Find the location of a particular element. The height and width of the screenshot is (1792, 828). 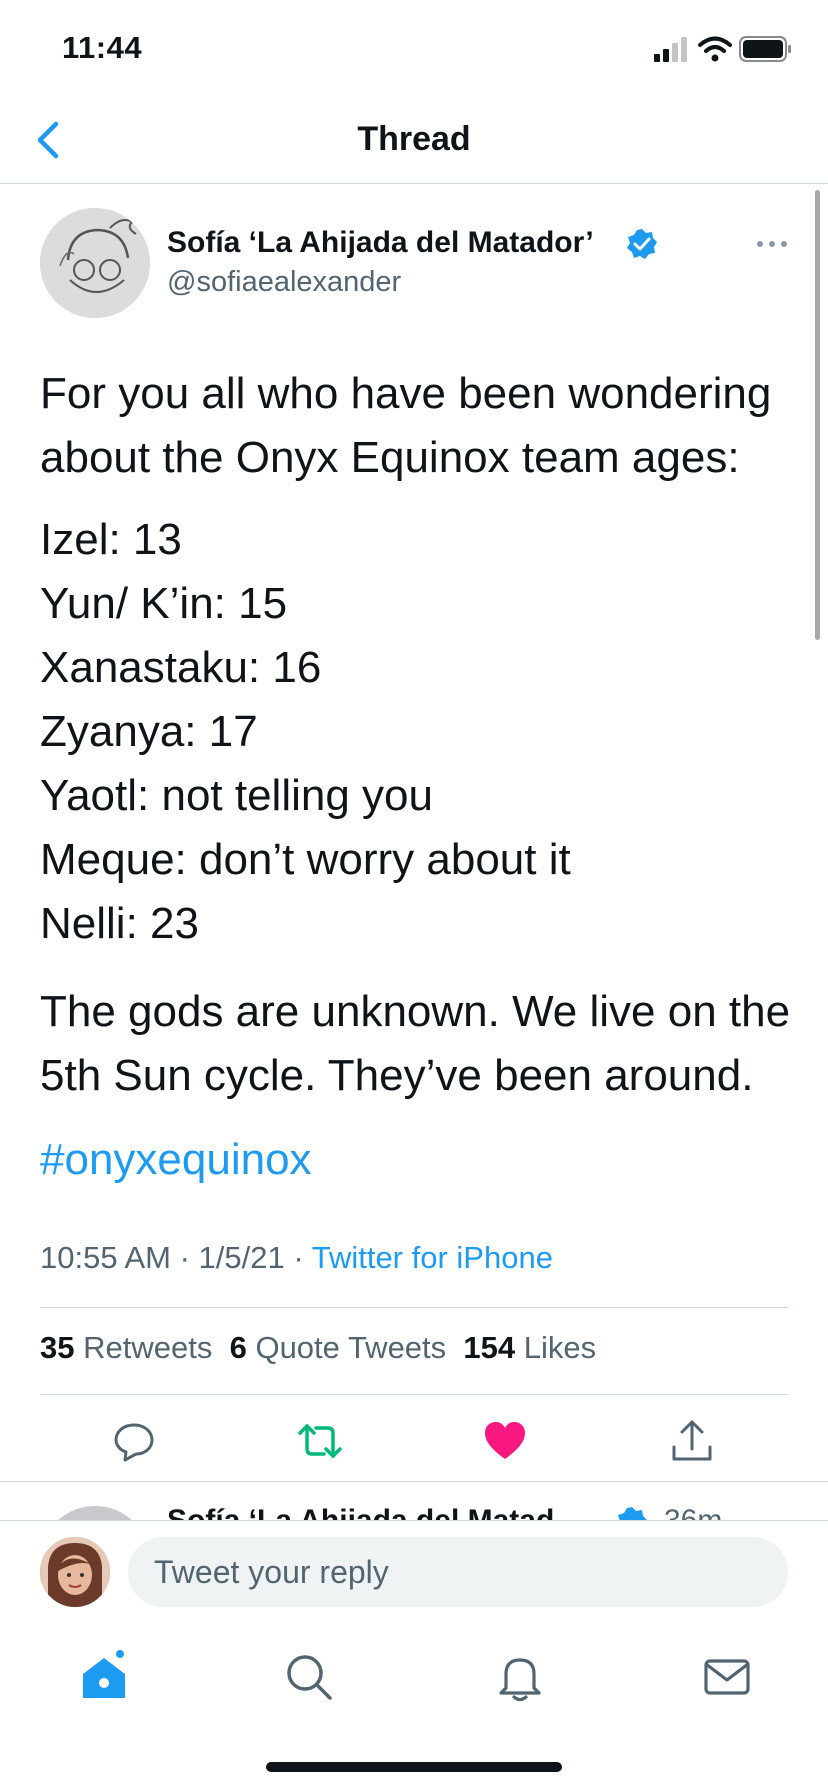

status-icons is located at coordinates (722, 49).